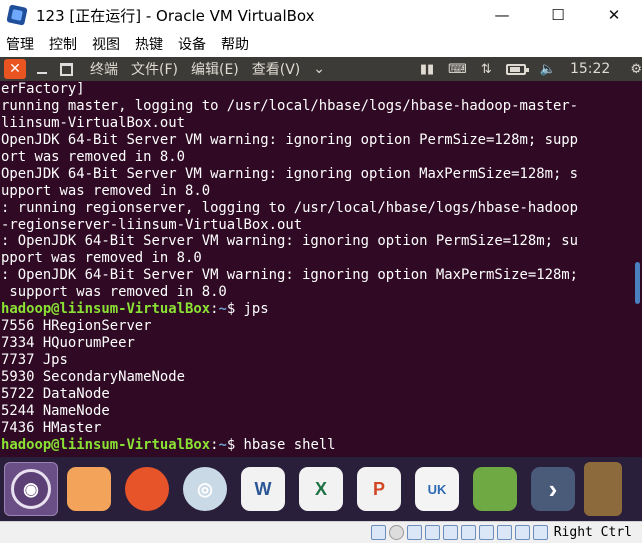 Image resolution: width=642 pixels, height=543 pixels. I want to click on audio-icon, so click(414, 532).